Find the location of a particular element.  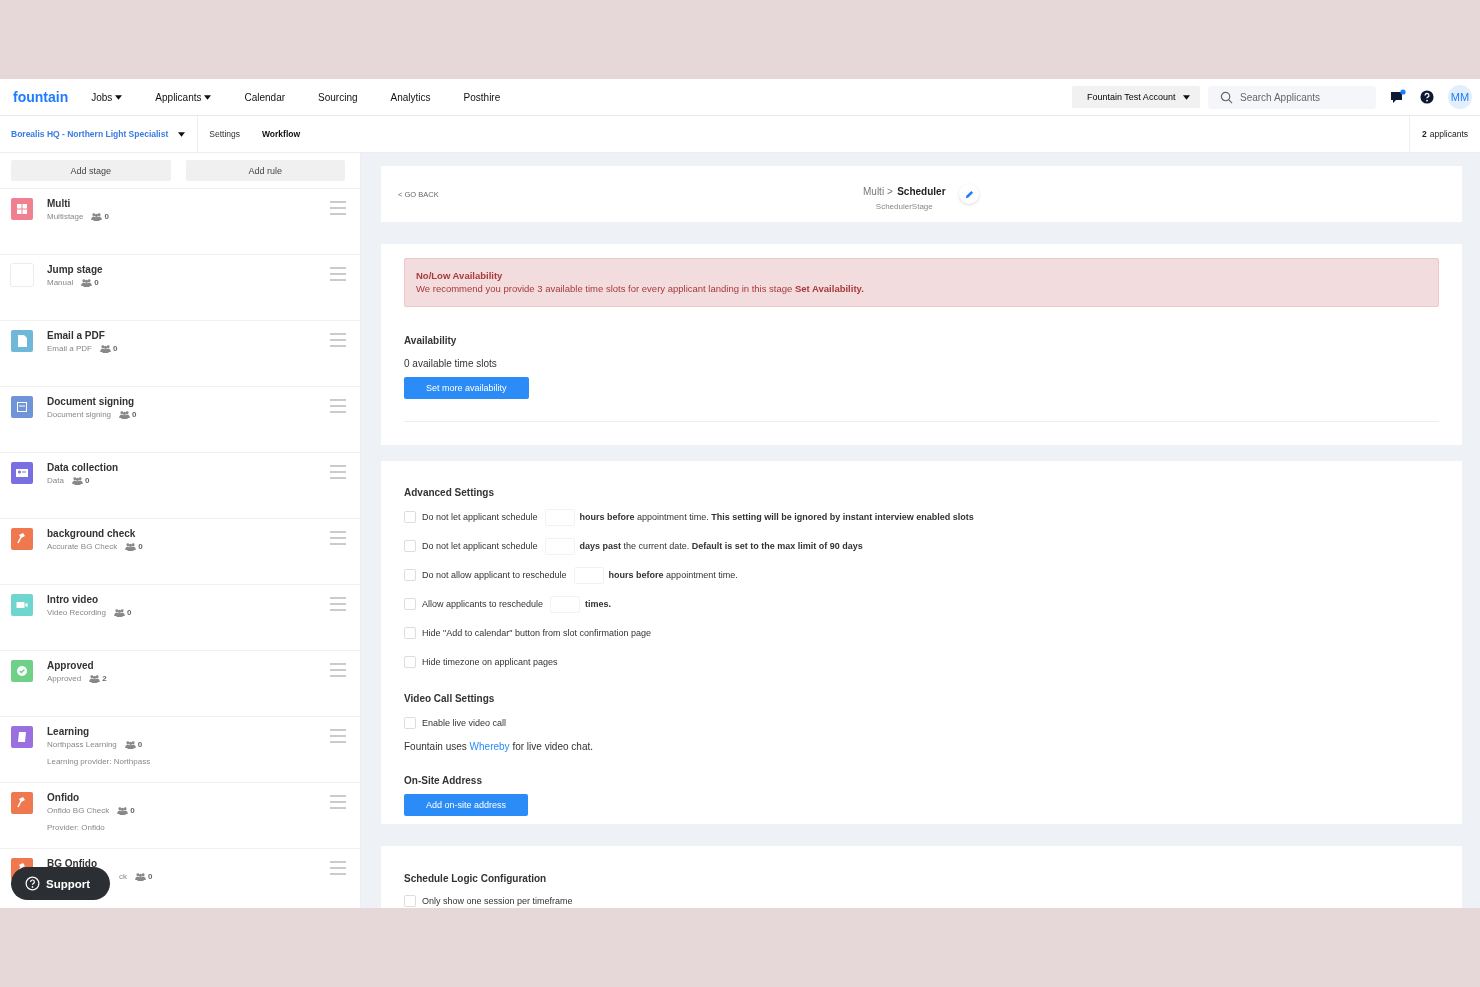

stage-item: Jump stage Manual 0 is located at coordinates (180, 287).